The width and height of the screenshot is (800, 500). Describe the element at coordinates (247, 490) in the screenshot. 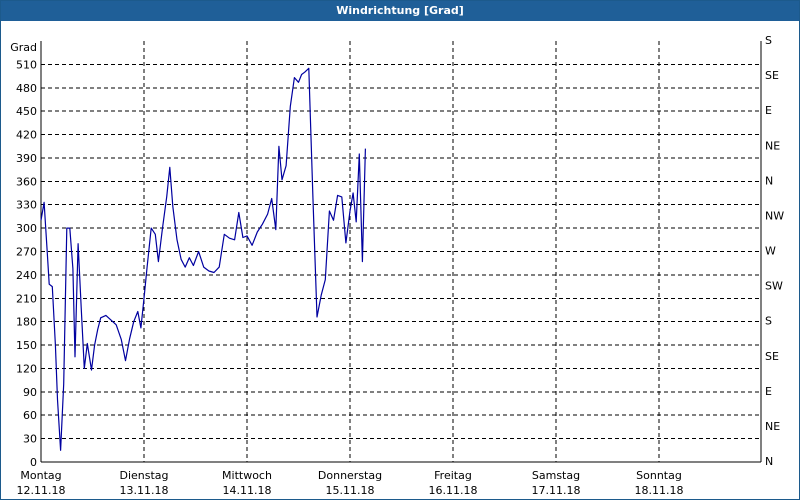

I see `x-tick-date: 14.11.18` at that location.